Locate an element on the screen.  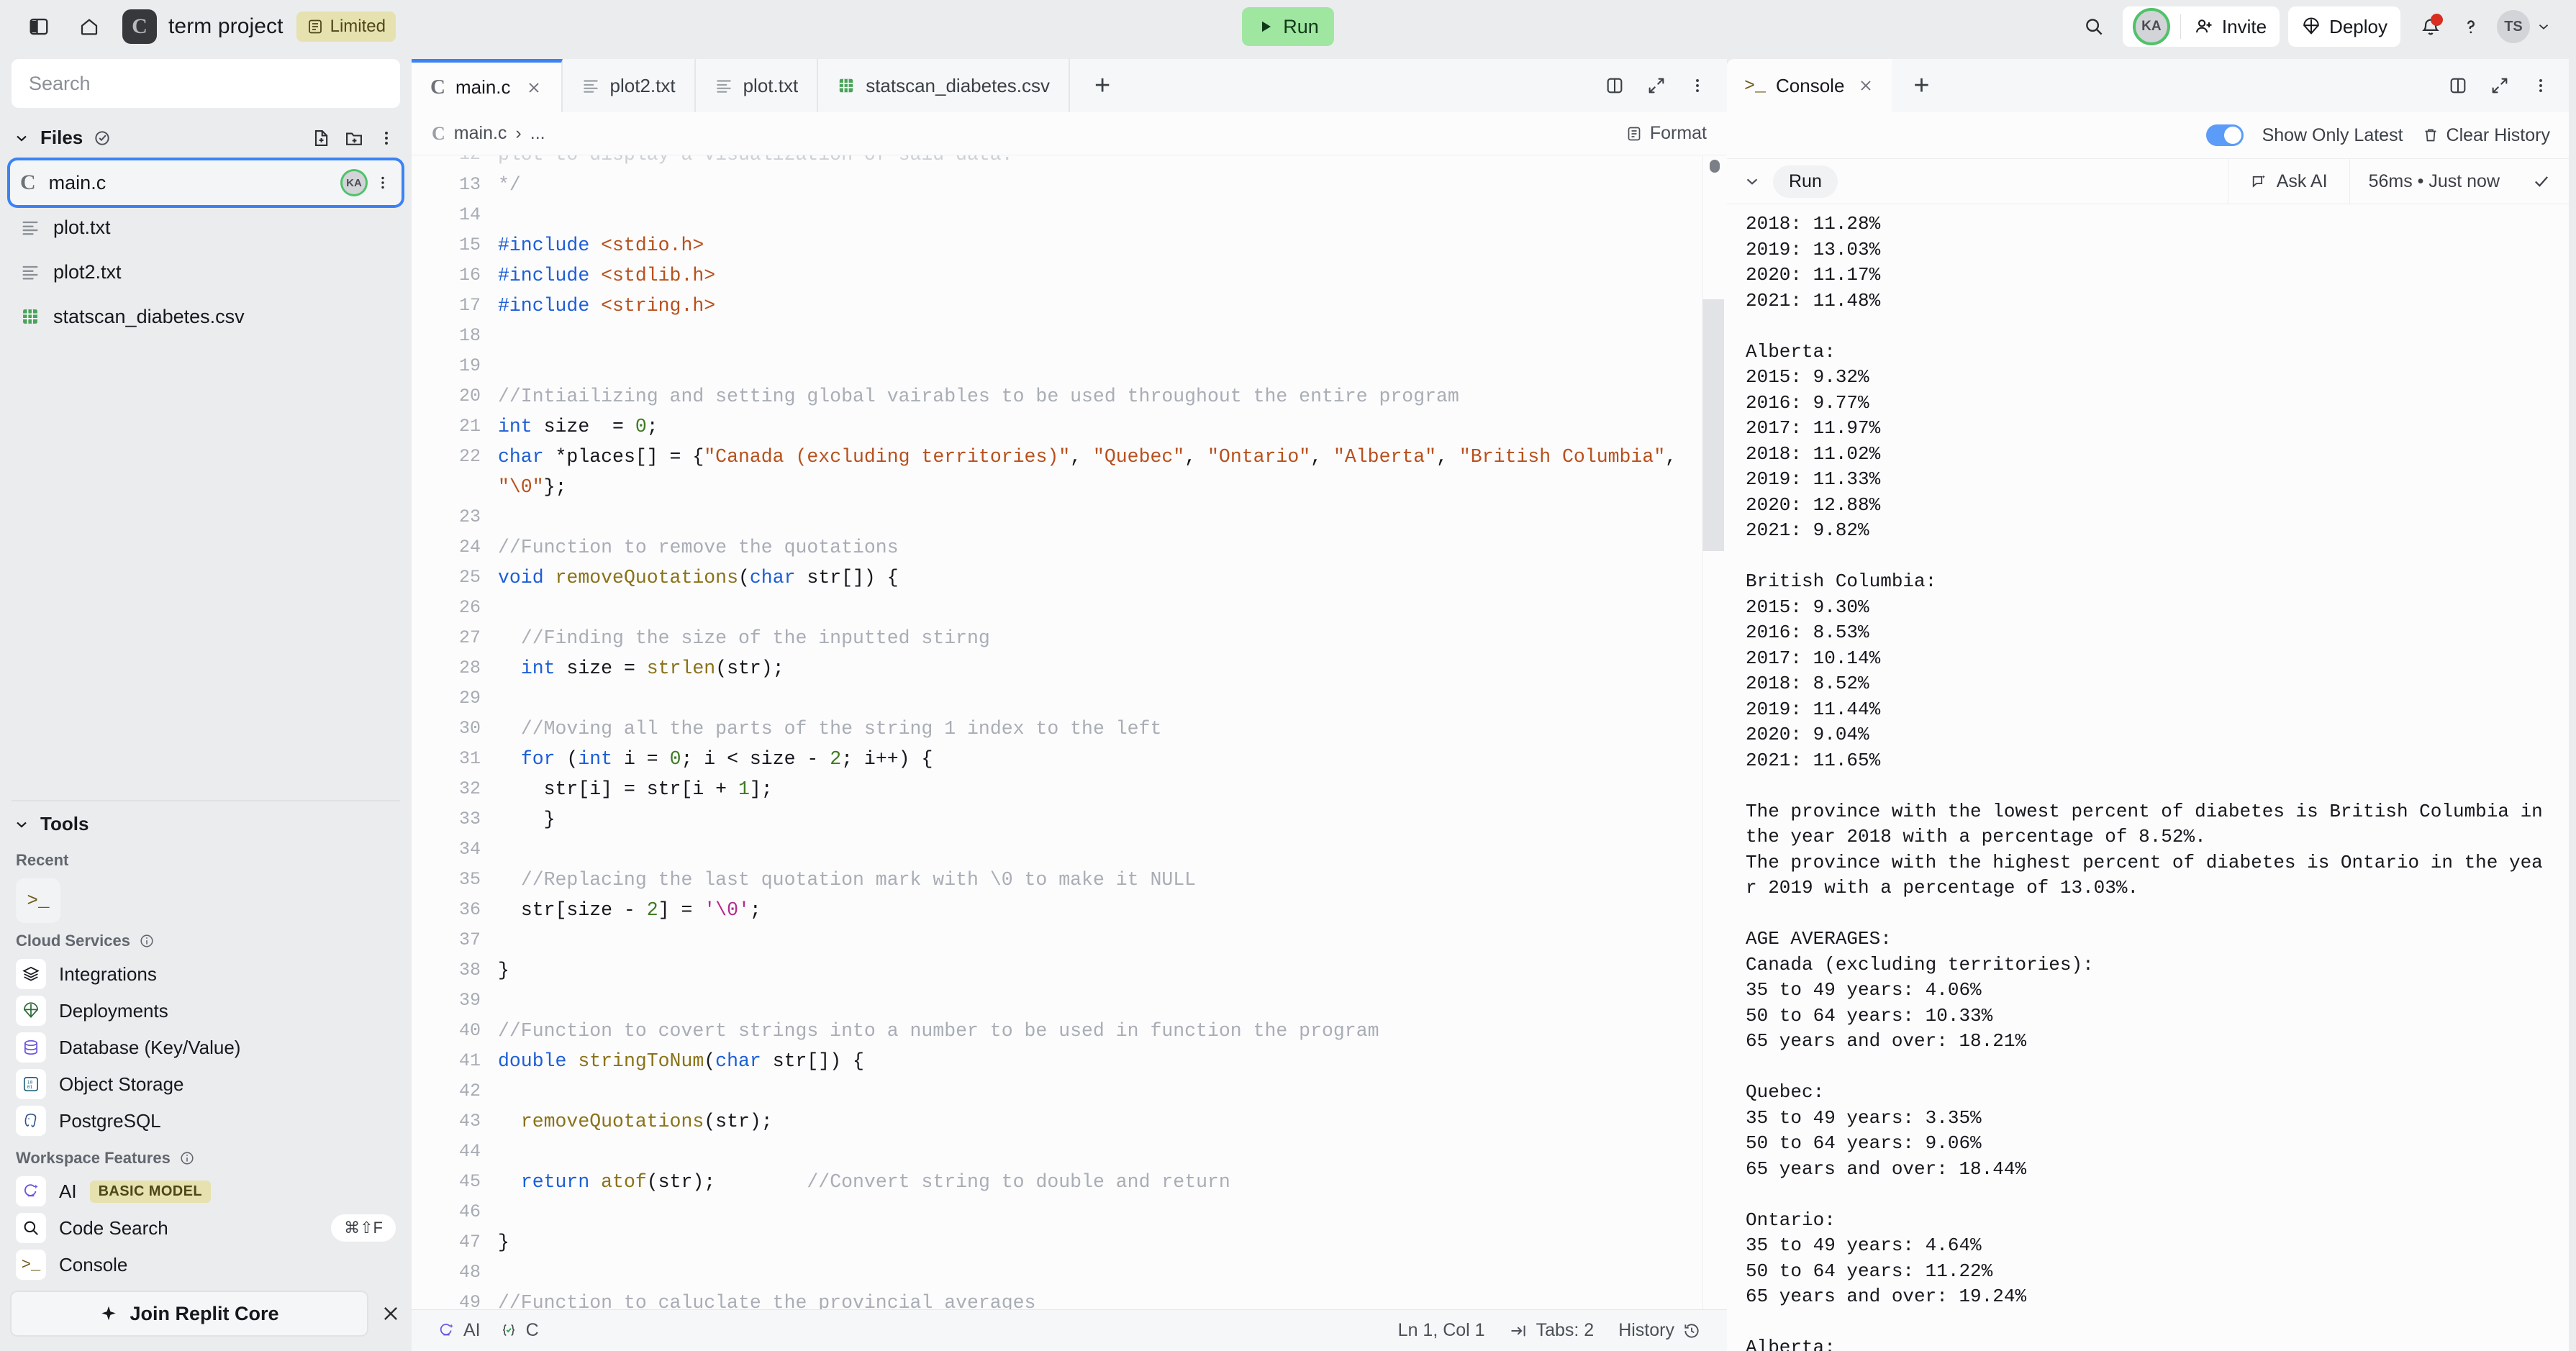
editor-tab-plot-txt: plot.txt is located at coordinates (757, 85).